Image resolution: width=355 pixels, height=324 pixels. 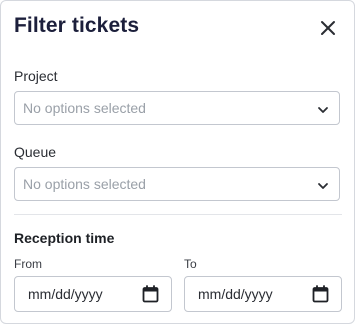 What do you see at coordinates (84, 184) in the screenshot?
I see `queue-placeholder: No options selected` at bounding box center [84, 184].